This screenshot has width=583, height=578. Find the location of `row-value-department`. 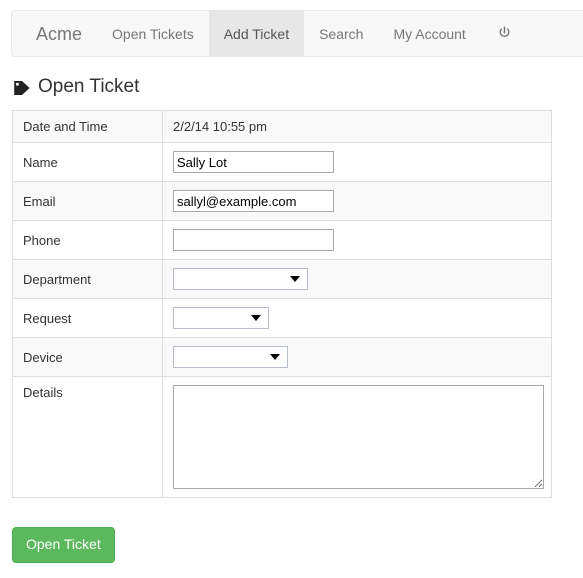

row-value-department is located at coordinates (357, 279).